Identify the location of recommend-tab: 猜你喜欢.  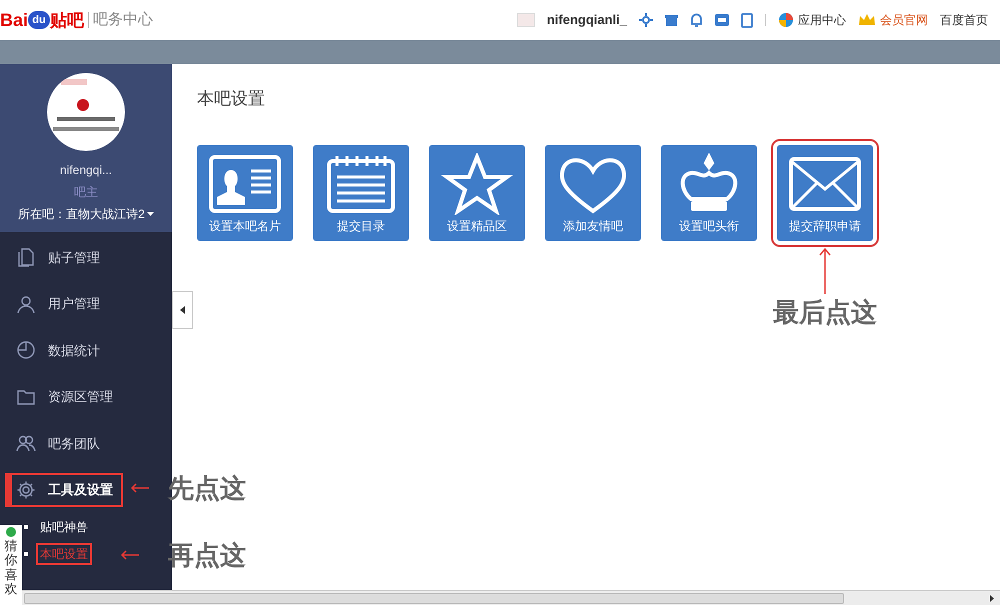
(11, 565).